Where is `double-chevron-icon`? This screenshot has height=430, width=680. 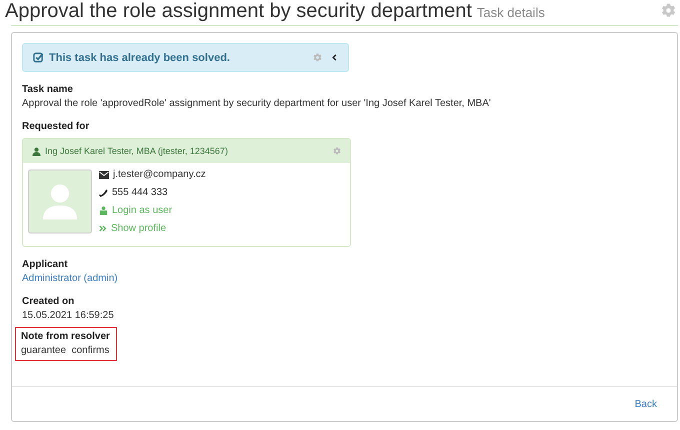
double-chevron-icon is located at coordinates (103, 228).